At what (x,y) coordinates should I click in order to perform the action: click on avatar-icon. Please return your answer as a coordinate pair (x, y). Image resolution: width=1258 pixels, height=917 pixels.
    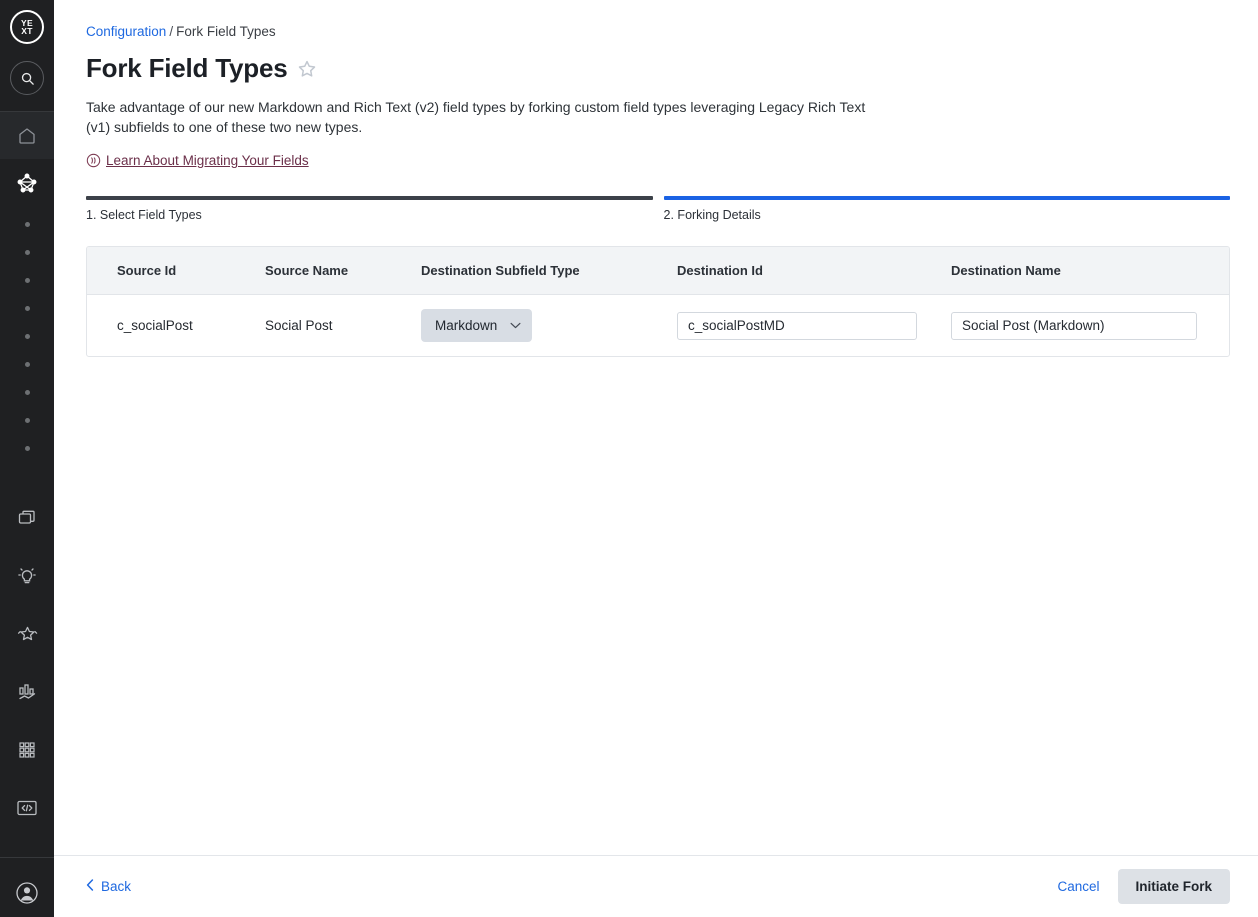
    Looking at the image, I should click on (27, 893).